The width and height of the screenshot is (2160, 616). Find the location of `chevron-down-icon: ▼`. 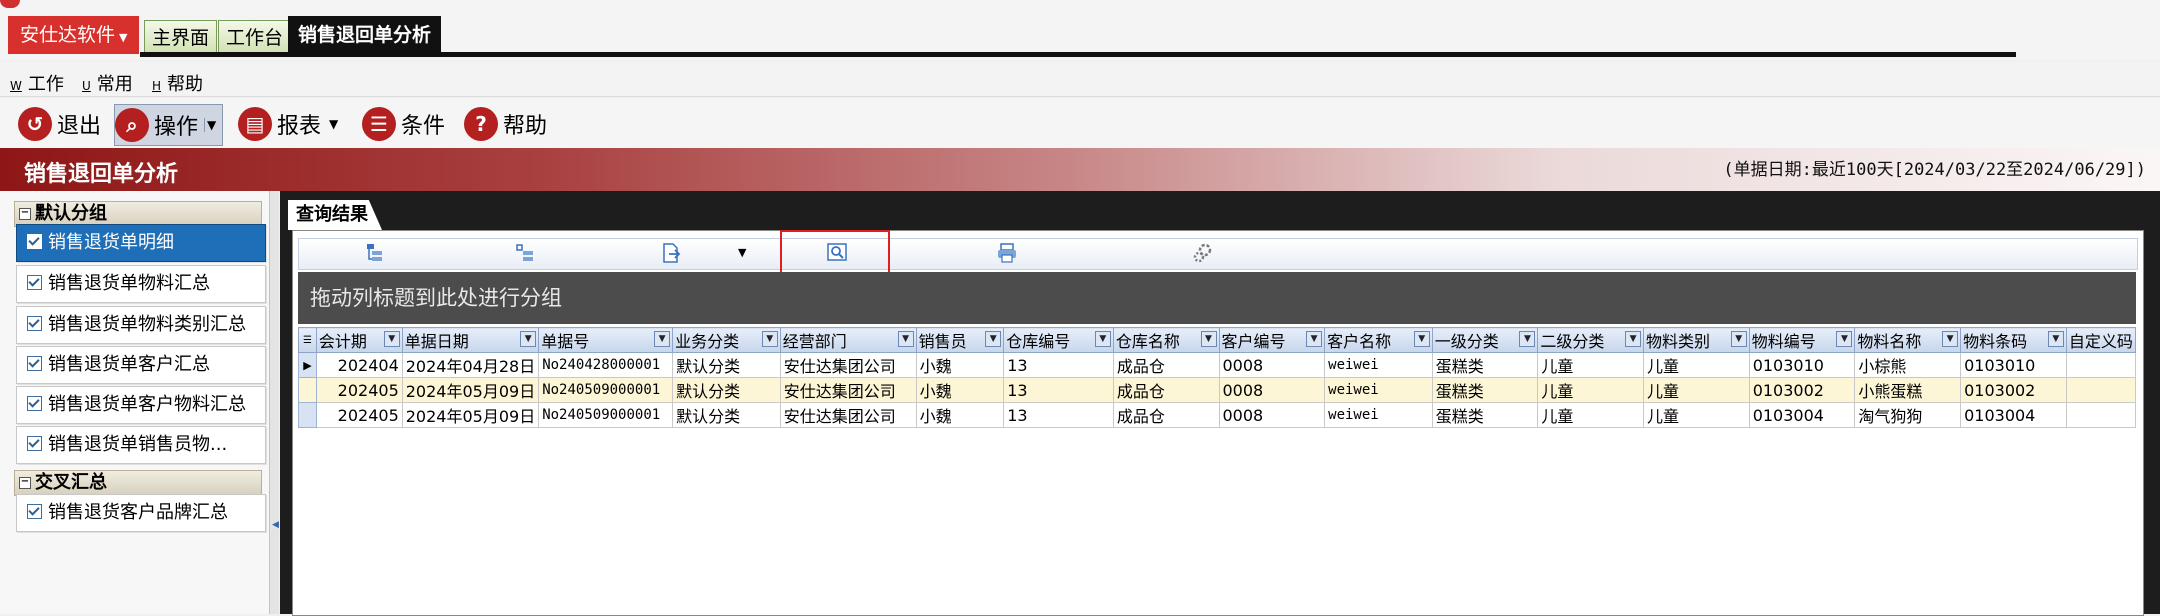

chevron-down-icon: ▼ is located at coordinates (211, 125).